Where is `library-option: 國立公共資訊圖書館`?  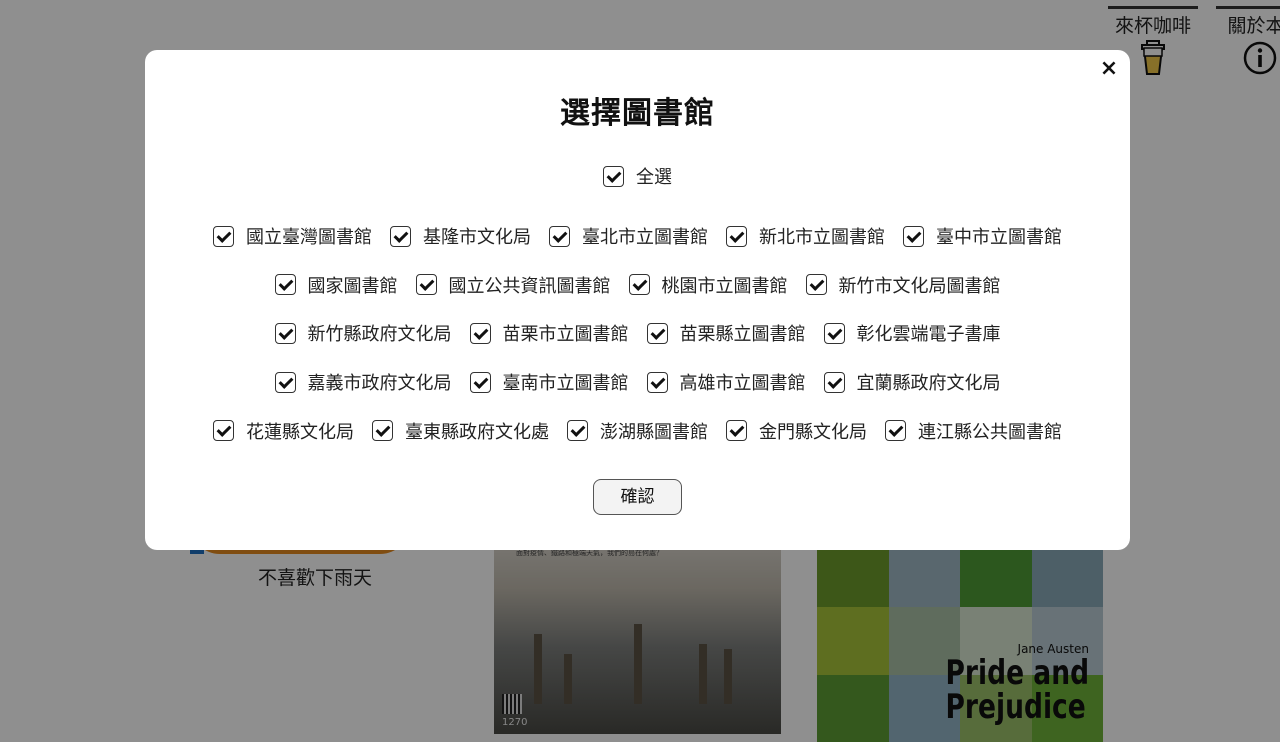 library-option: 國立公共資訊圖書館 is located at coordinates (513, 285).